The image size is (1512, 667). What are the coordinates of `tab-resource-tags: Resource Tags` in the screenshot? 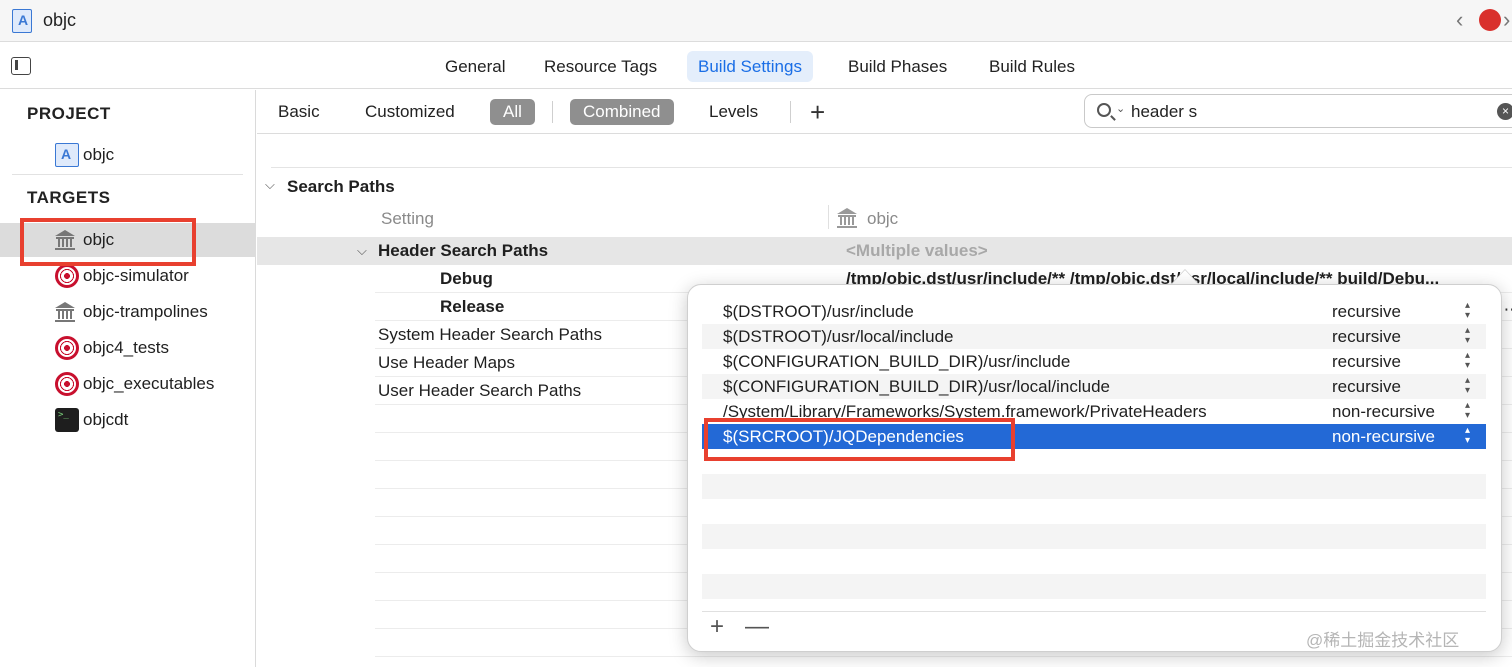 It's located at (600, 66).